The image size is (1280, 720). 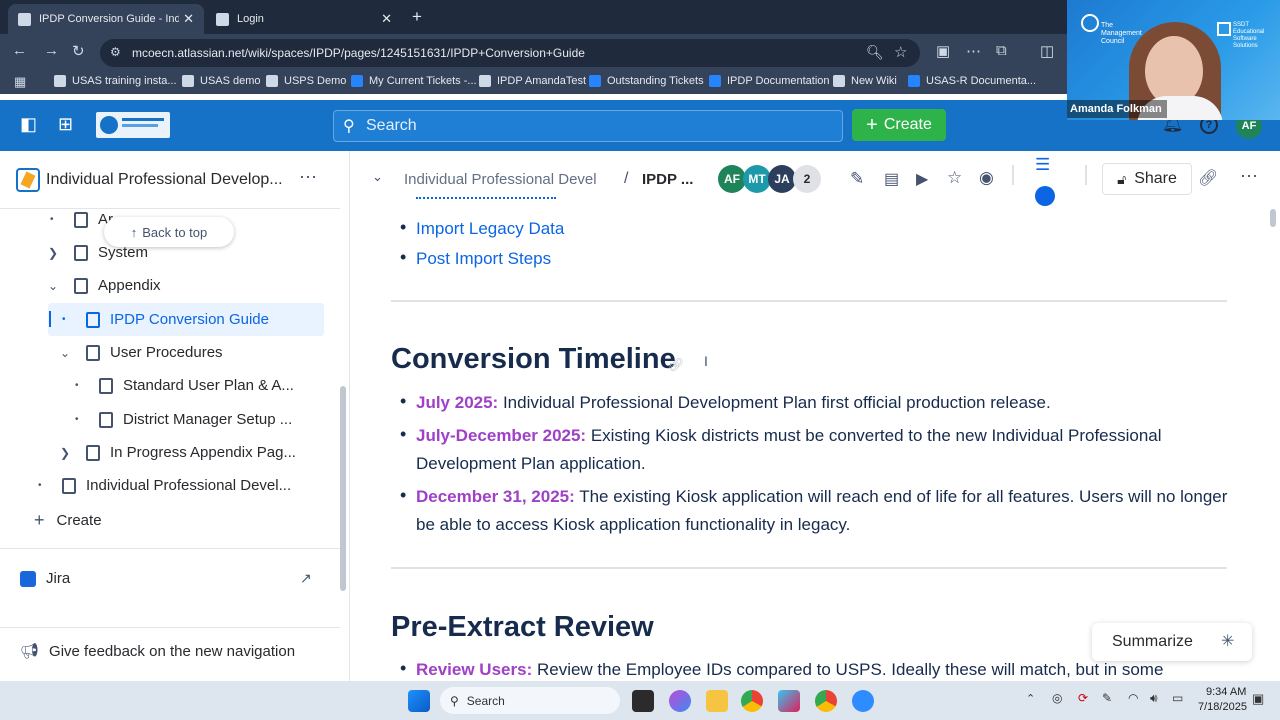 What do you see at coordinates (483, 259) in the screenshot?
I see `link-post-import-steps: Post Import Steps` at bounding box center [483, 259].